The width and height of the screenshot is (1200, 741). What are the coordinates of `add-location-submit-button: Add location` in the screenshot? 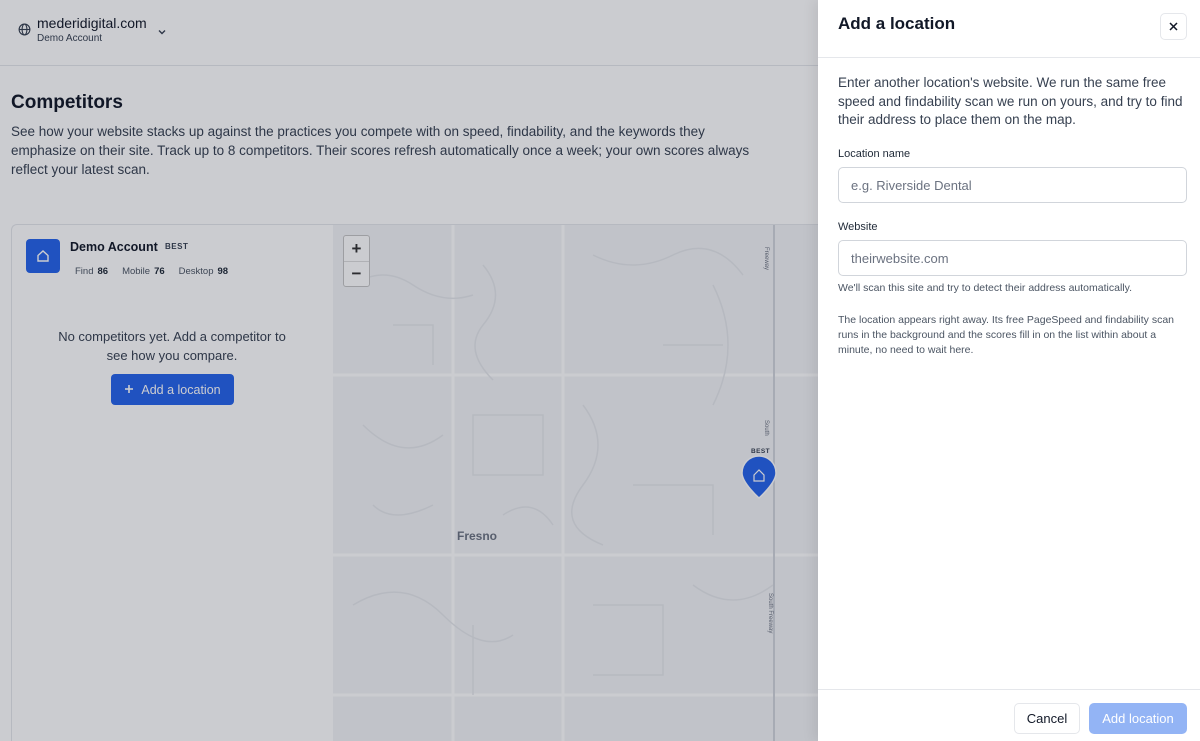 It's located at (1138, 718).